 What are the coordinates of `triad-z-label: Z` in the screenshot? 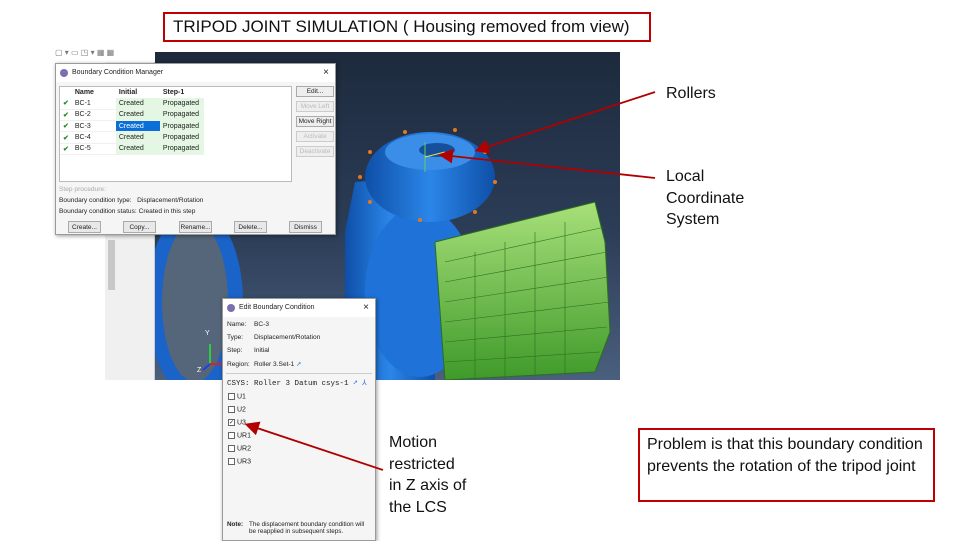 It's located at (199, 370).